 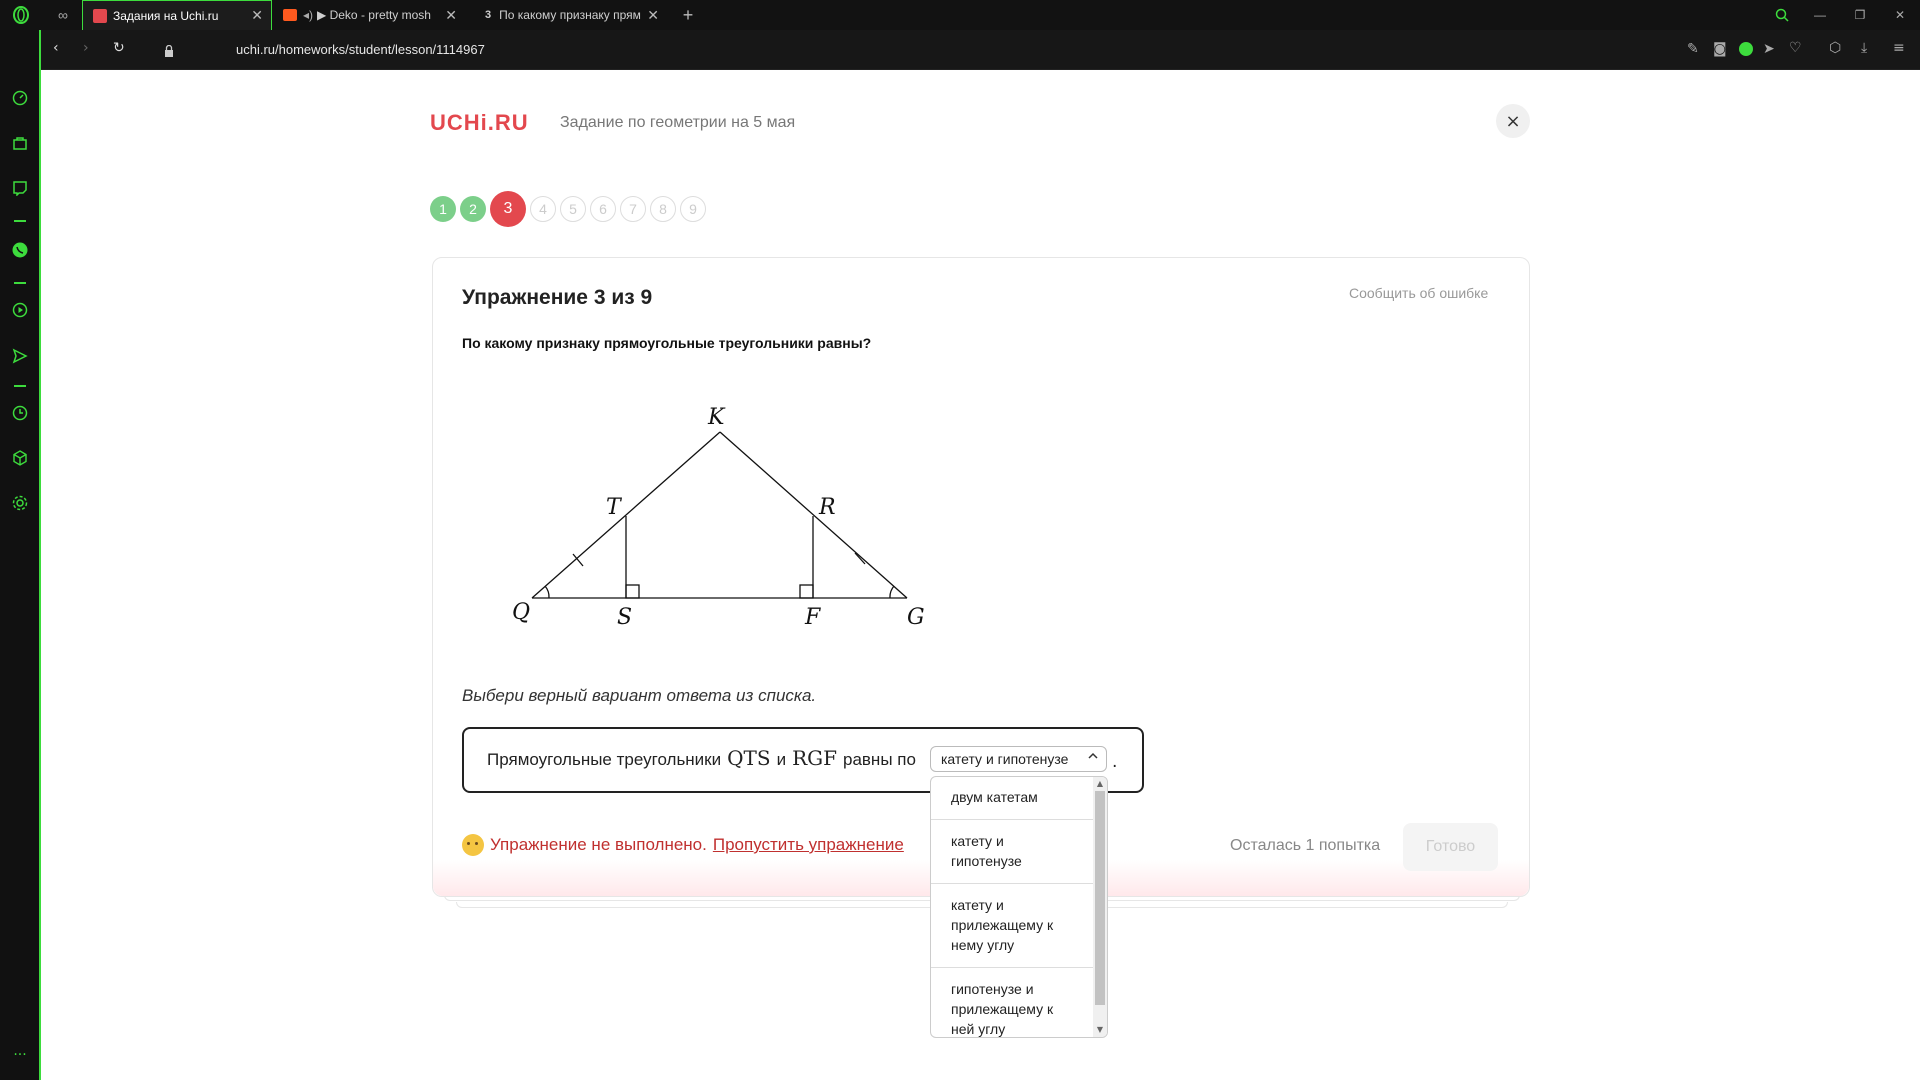 What do you see at coordinates (443, 209) in the screenshot?
I see `step-1: 1` at bounding box center [443, 209].